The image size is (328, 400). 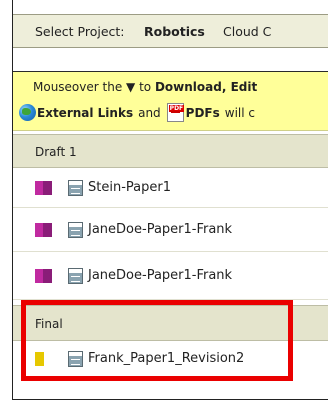 I want to click on notice-external-links: External Links, so click(x=85, y=112).